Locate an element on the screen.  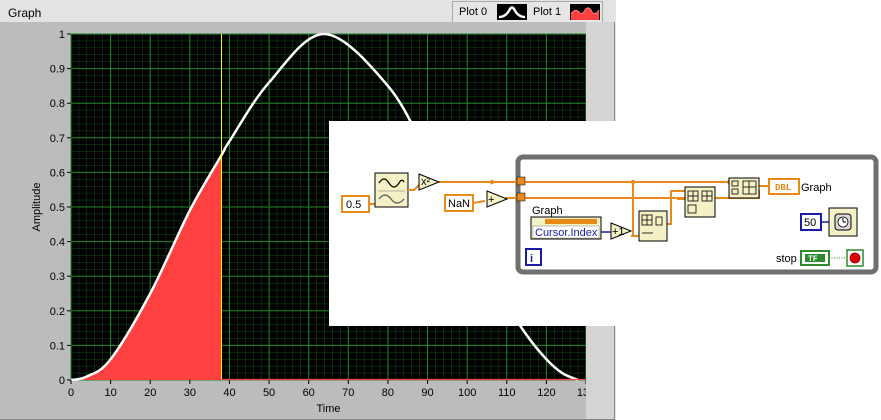
property-node-title: Graph is located at coordinates (547, 211).